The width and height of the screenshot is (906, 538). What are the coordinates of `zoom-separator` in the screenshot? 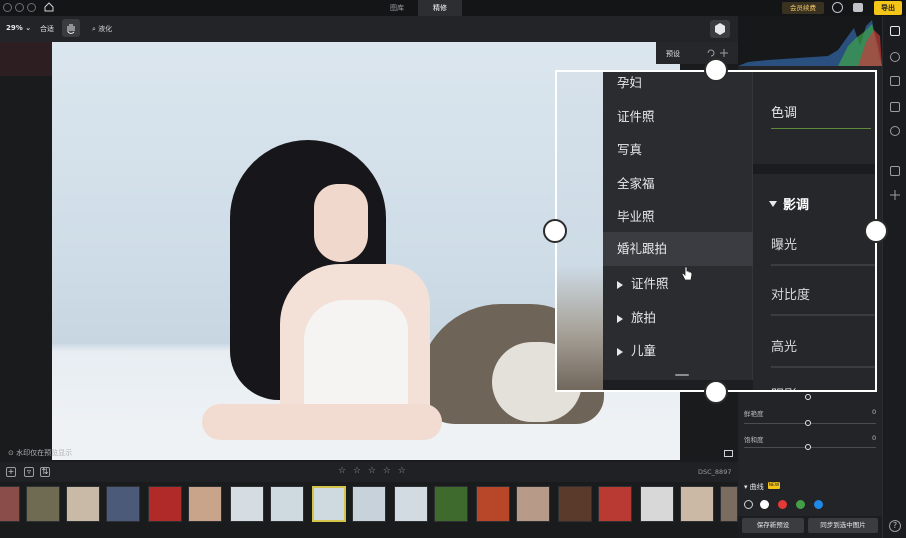 It's located at (814, 169).